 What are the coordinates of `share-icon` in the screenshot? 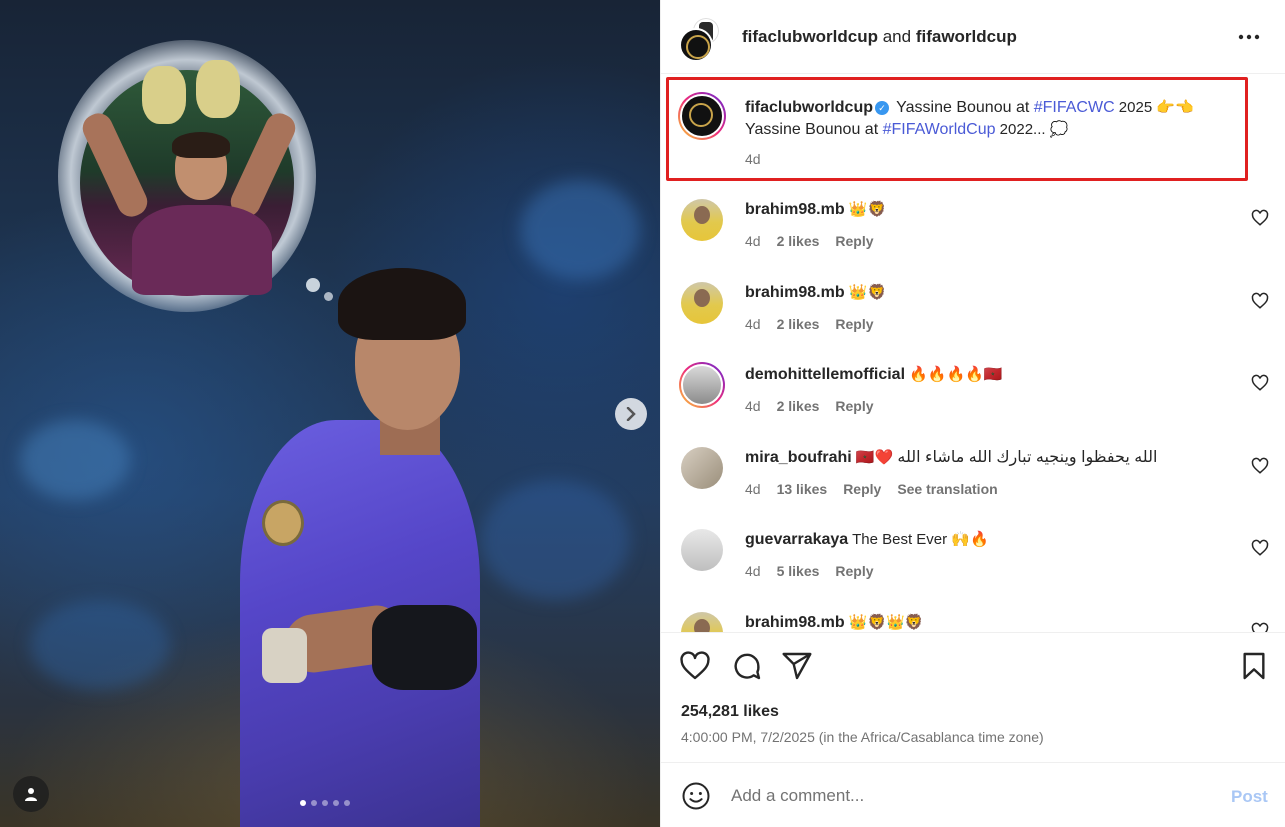 It's located at (797, 666).